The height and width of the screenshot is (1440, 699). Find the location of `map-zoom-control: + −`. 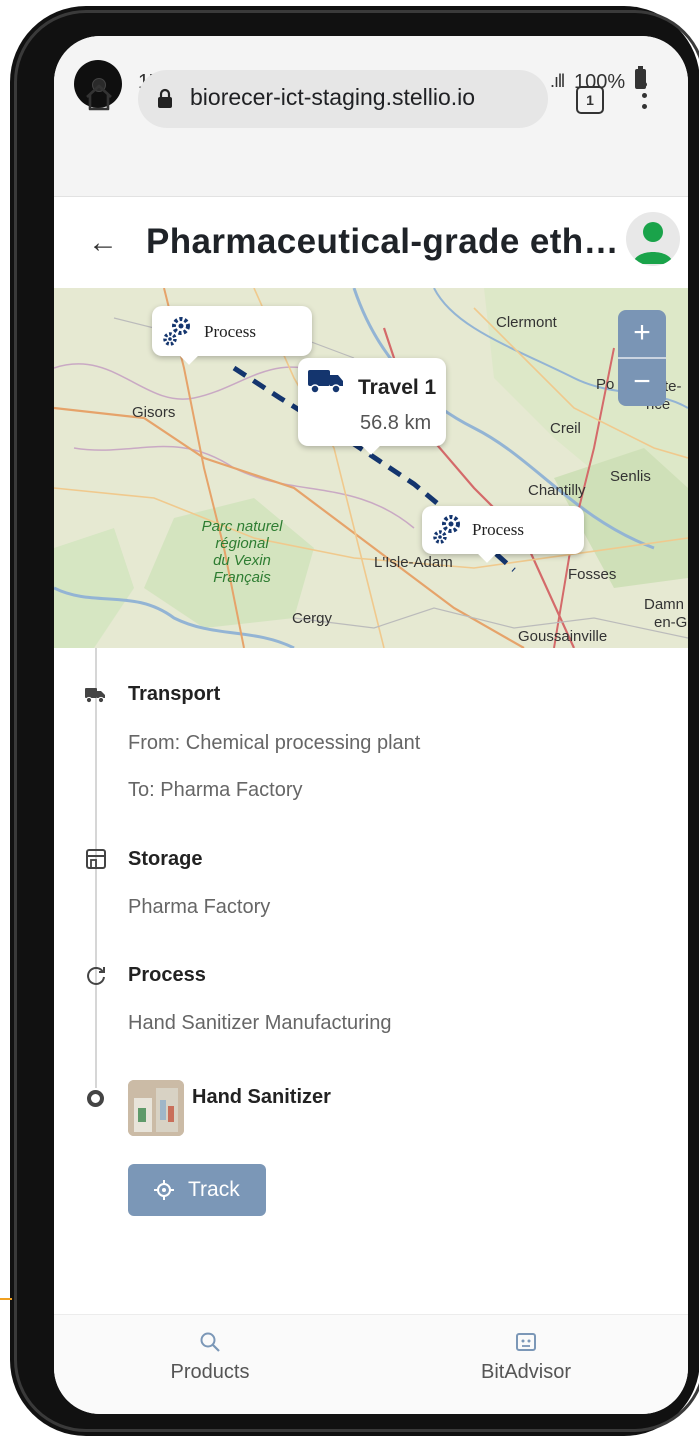

map-zoom-control: + − is located at coordinates (642, 358).